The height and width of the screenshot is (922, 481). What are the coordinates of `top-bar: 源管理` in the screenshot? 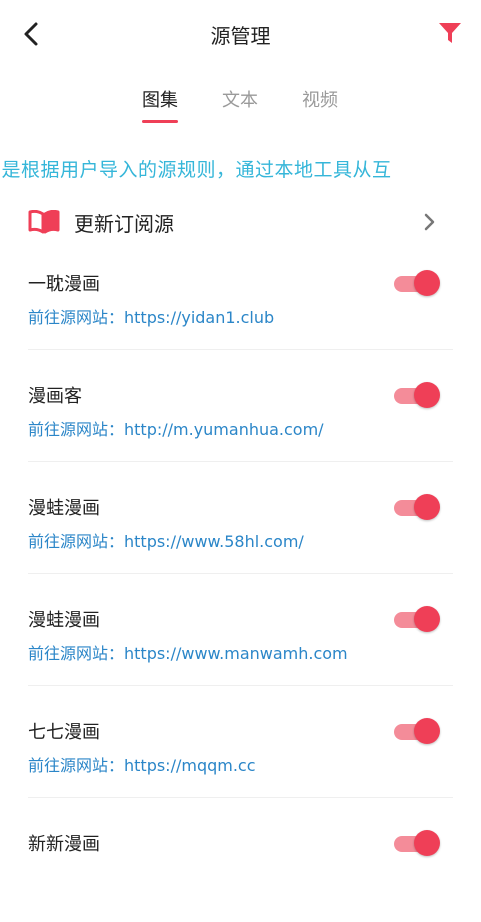 It's located at (240, 34).